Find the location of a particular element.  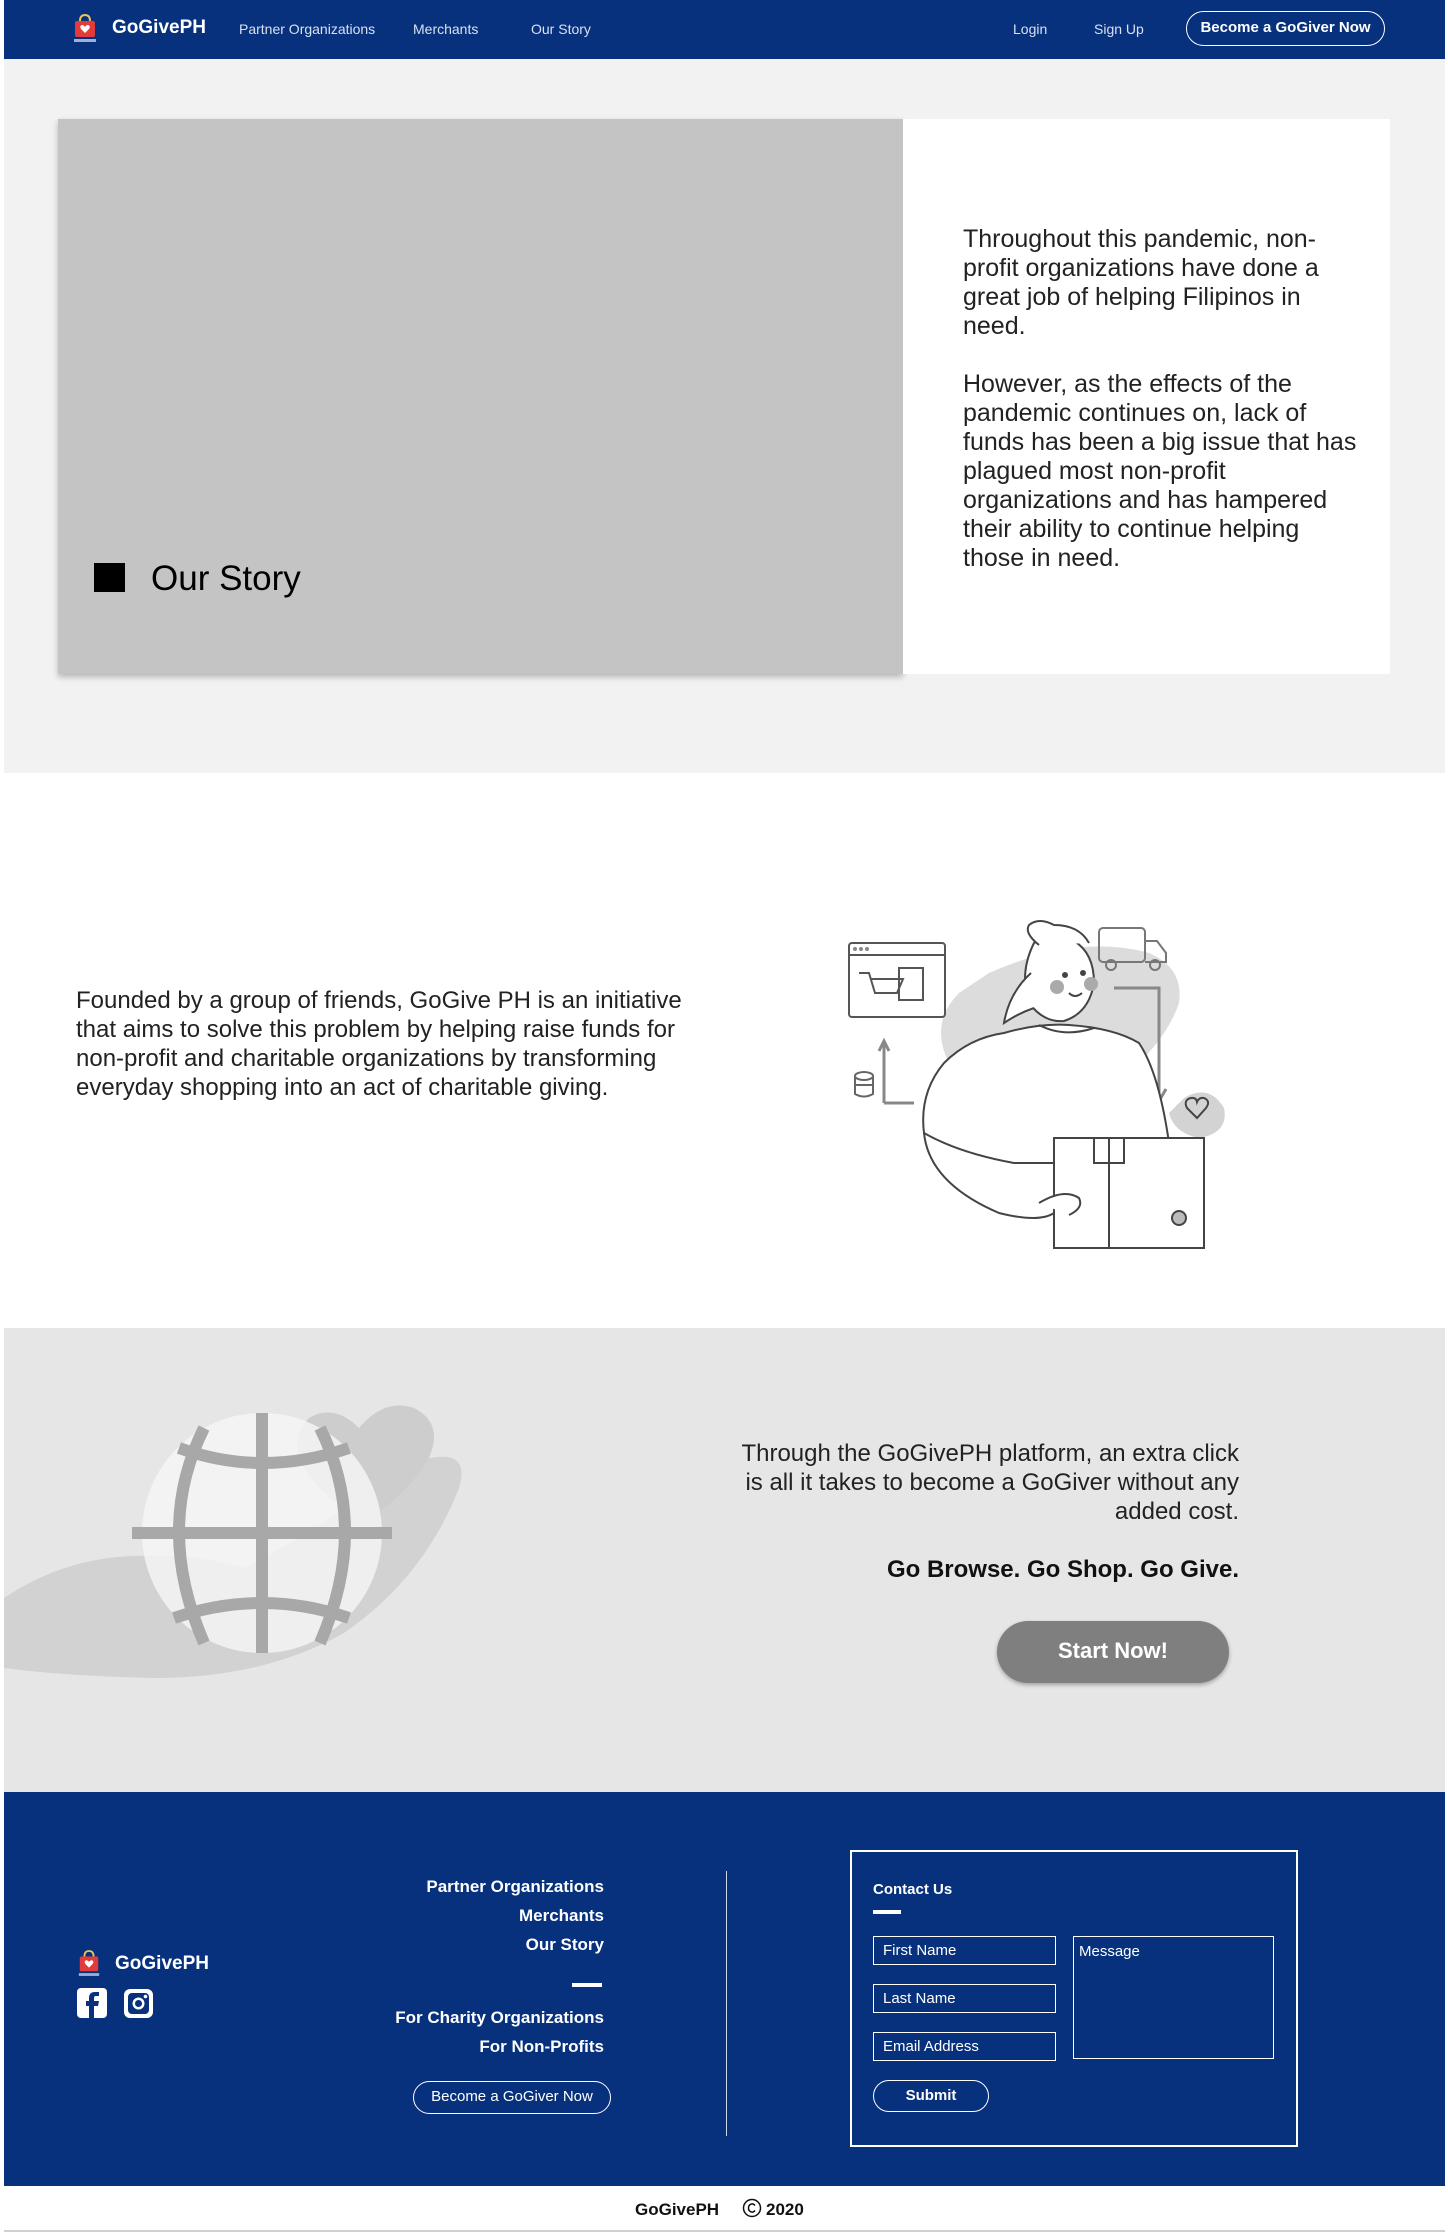

platform-tagline: Go Browse. Go Shop. Go Give. is located at coordinates (1062, 1569).